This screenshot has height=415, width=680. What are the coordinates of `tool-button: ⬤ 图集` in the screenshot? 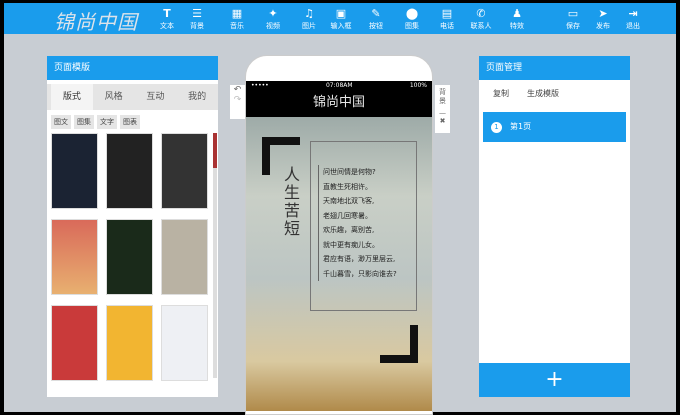 It's located at (412, 19).